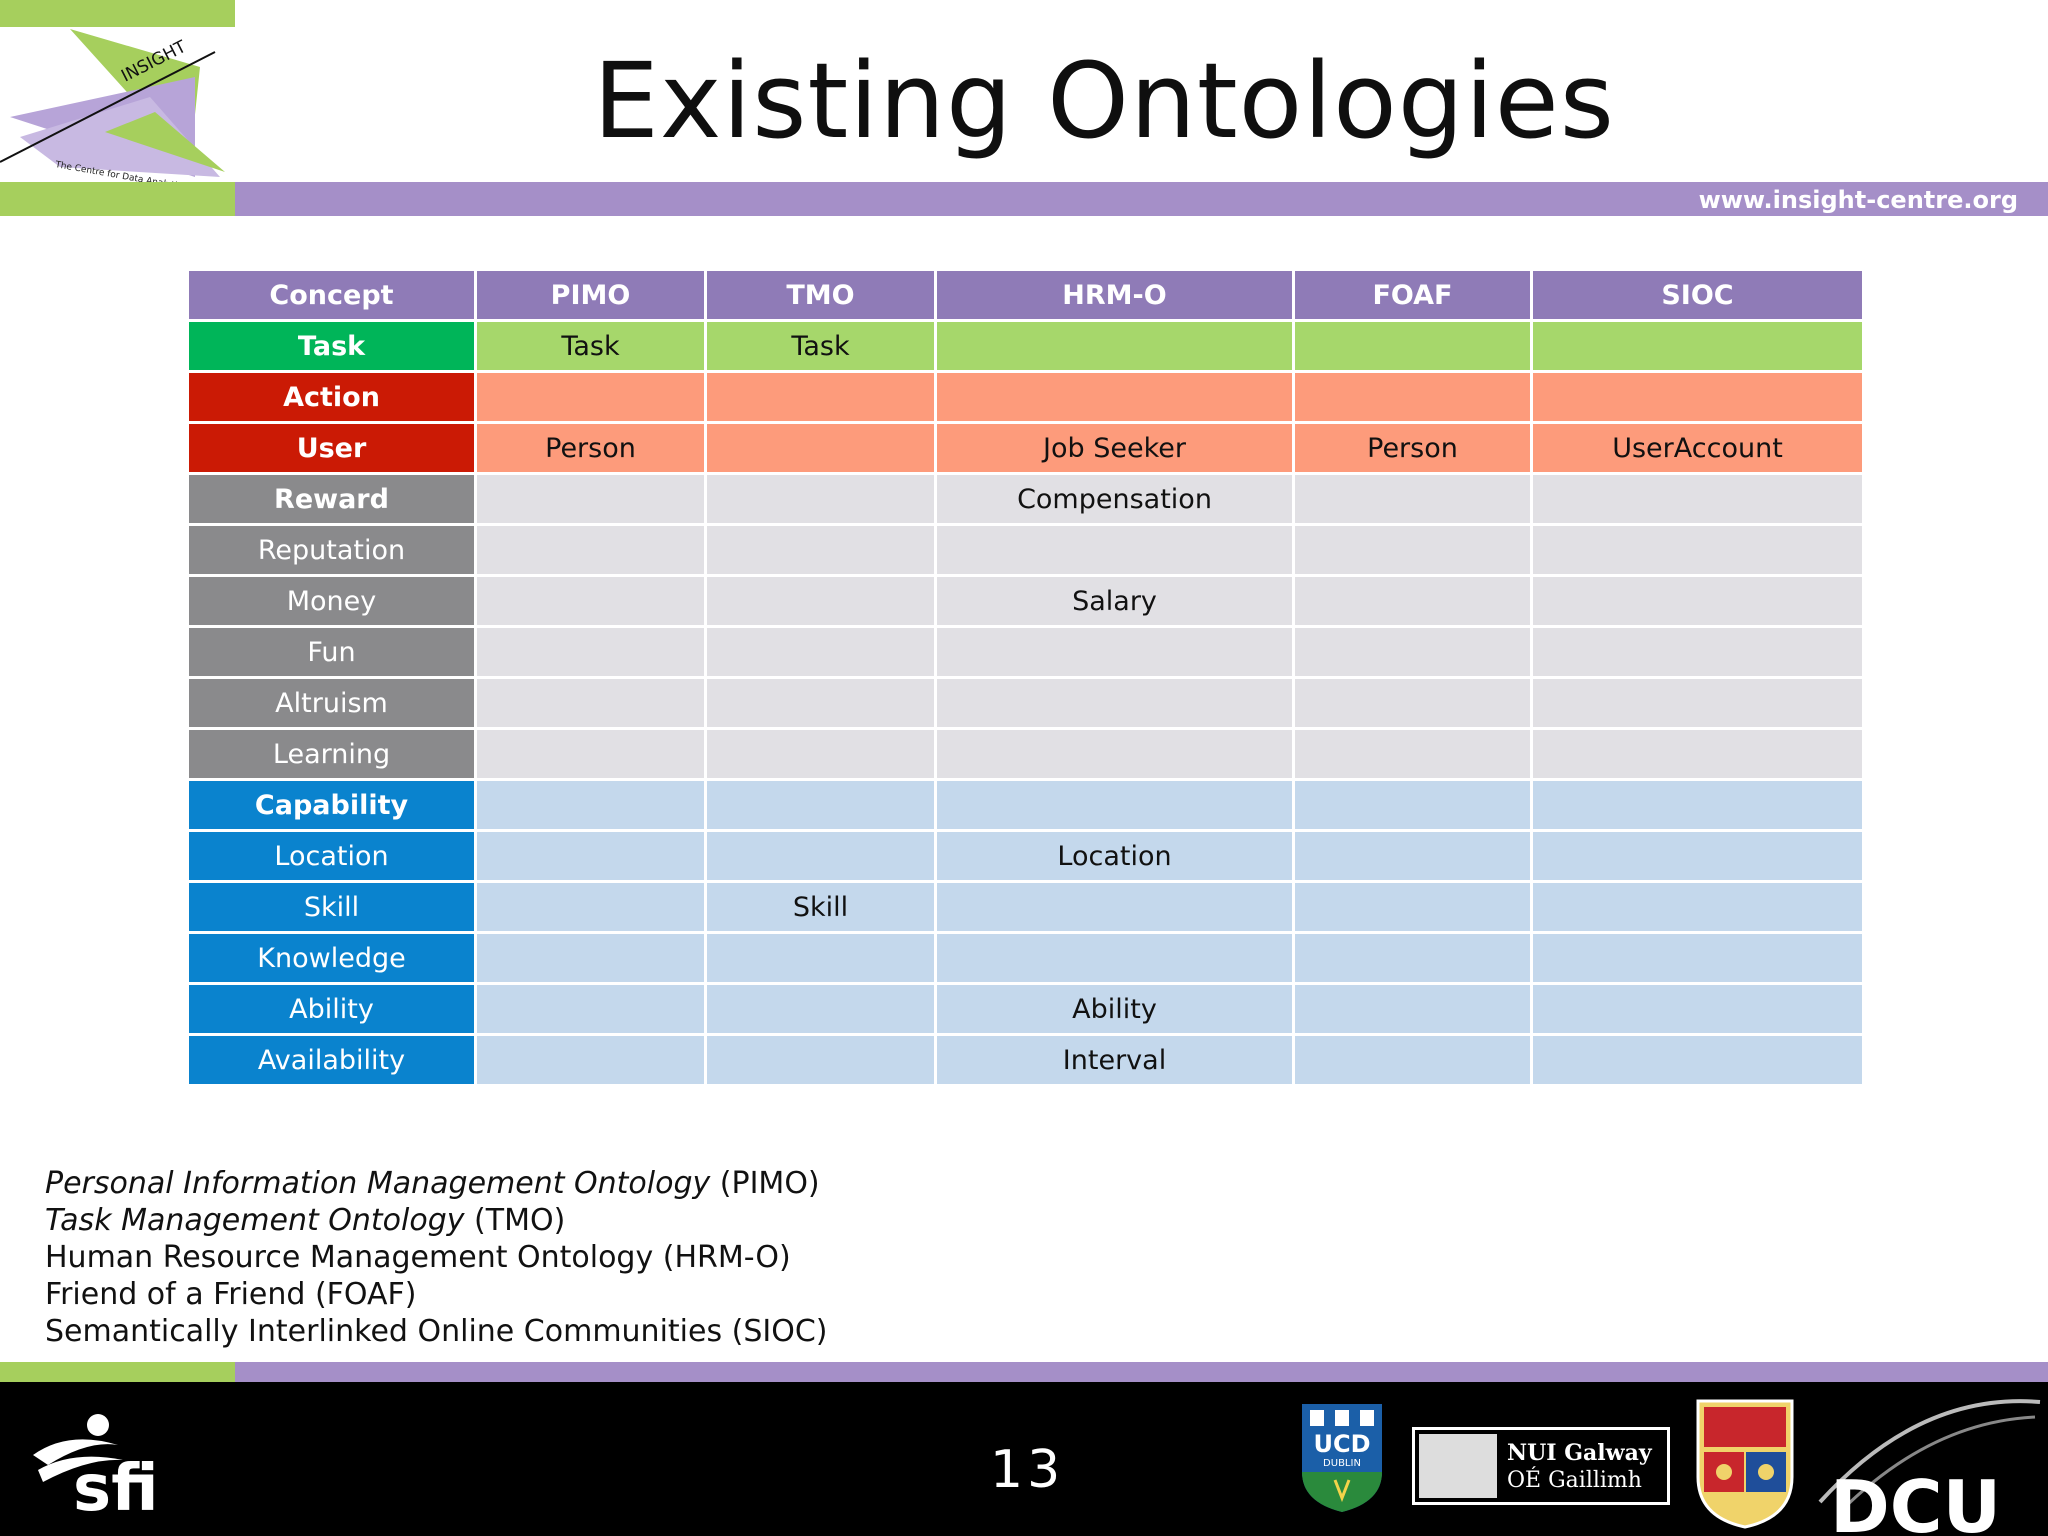 The width and height of the screenshot is (2048, 1536). Describe the element at coordinates (1025, 856) in the screenshot. I see `table-row: Location Location` at that location.